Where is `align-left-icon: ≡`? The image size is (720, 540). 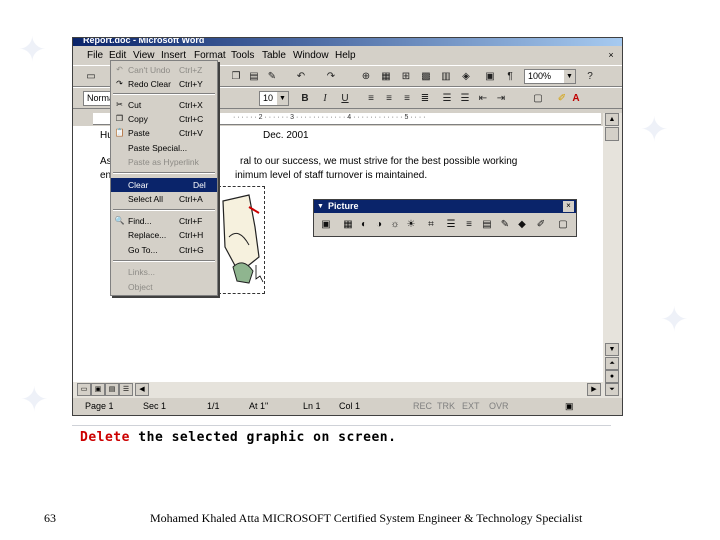
align-left-icon: ≡ is located at coordinates (371, 98).